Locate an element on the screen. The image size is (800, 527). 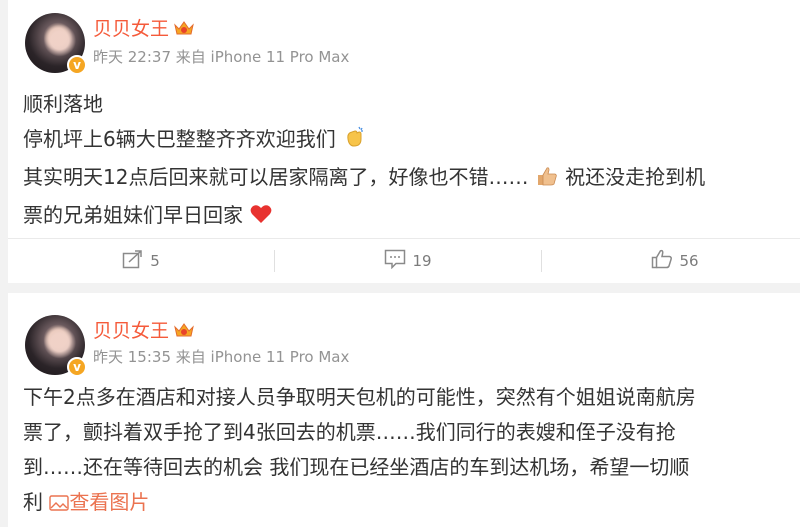
post-line: 其实明天12点后回来就可以居家隔离了，好像也不错…… 祝还没走抢到机 is located at coordinates (405, 179).